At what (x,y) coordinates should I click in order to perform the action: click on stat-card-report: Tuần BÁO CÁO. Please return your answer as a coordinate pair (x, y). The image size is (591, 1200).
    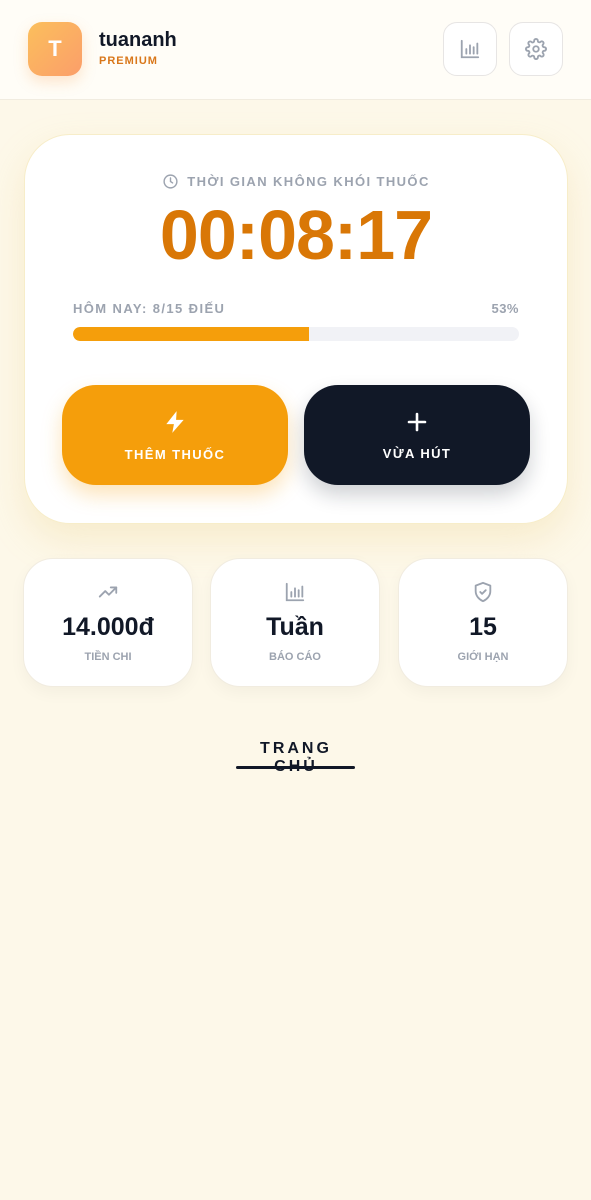
    Looking at the image, I should click on (295, 622).